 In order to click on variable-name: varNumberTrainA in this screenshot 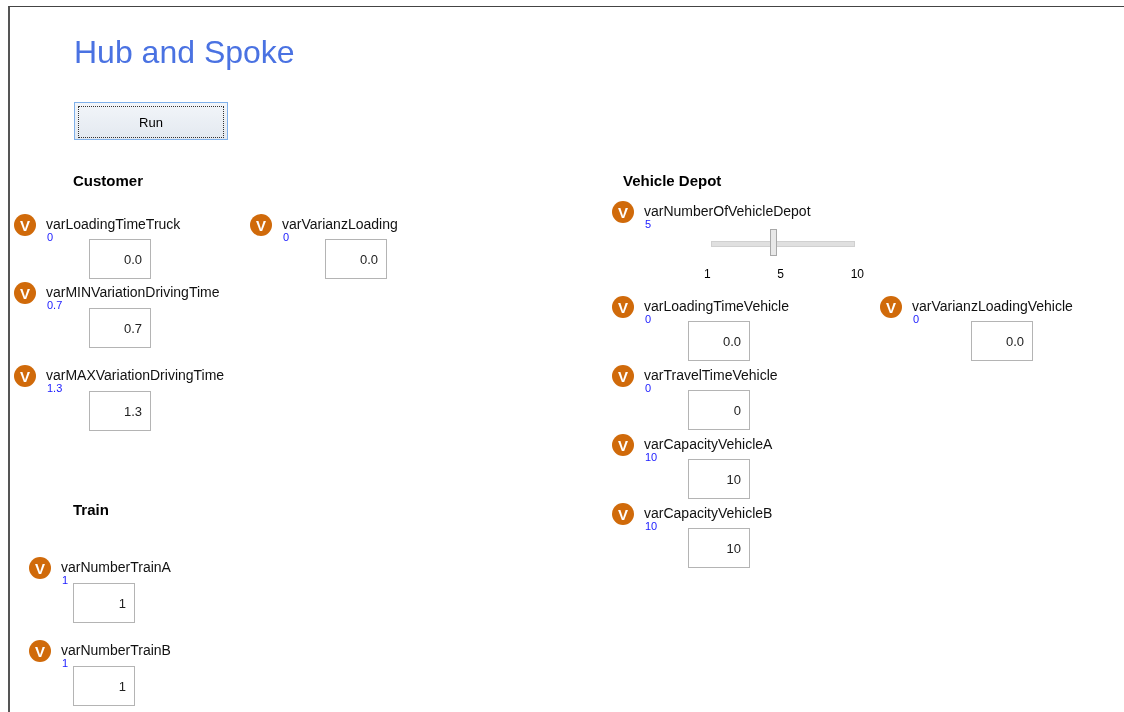, I will do `click(116, 567)`.